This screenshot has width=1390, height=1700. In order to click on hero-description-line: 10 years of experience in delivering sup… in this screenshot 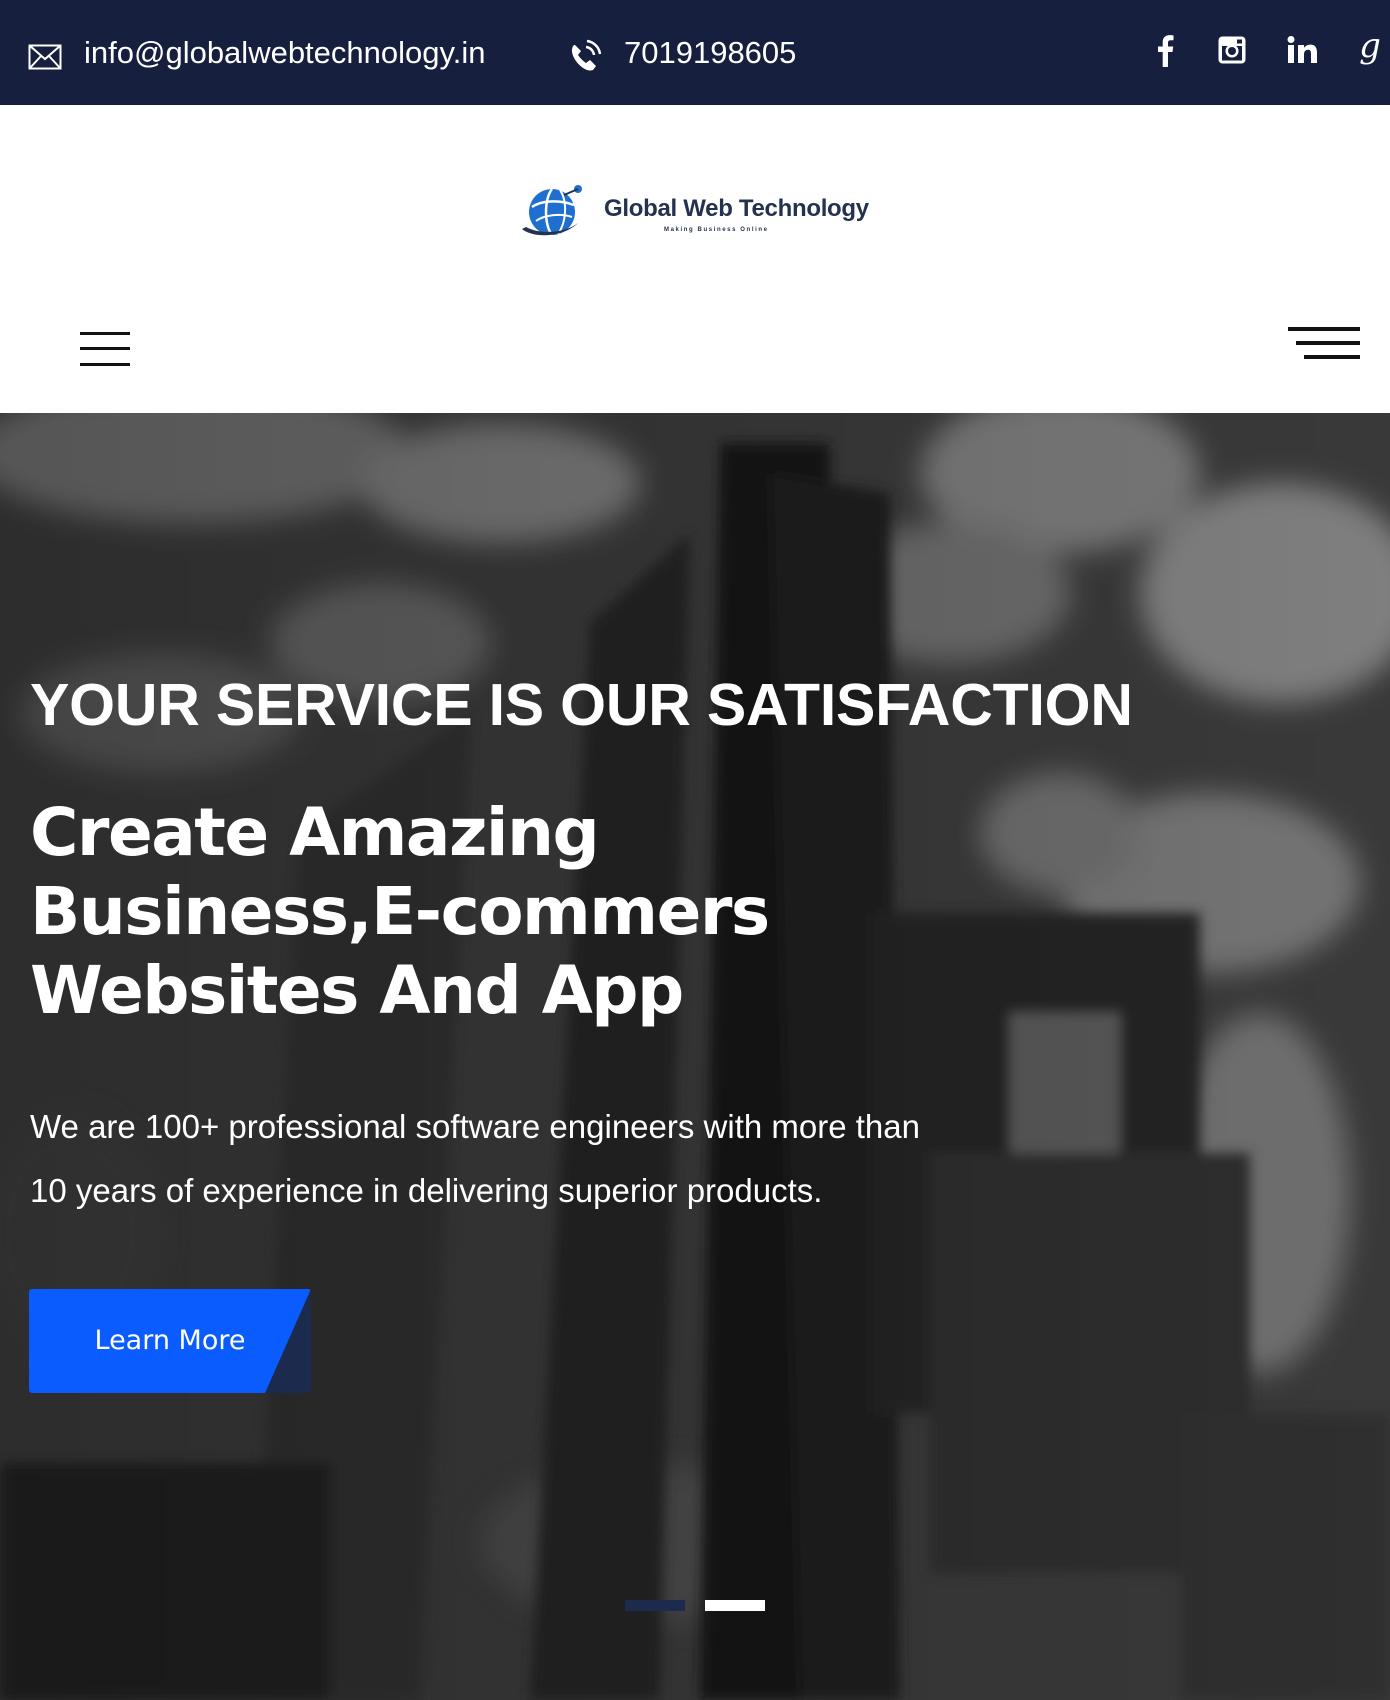, I will do `click(426, 1190)`.